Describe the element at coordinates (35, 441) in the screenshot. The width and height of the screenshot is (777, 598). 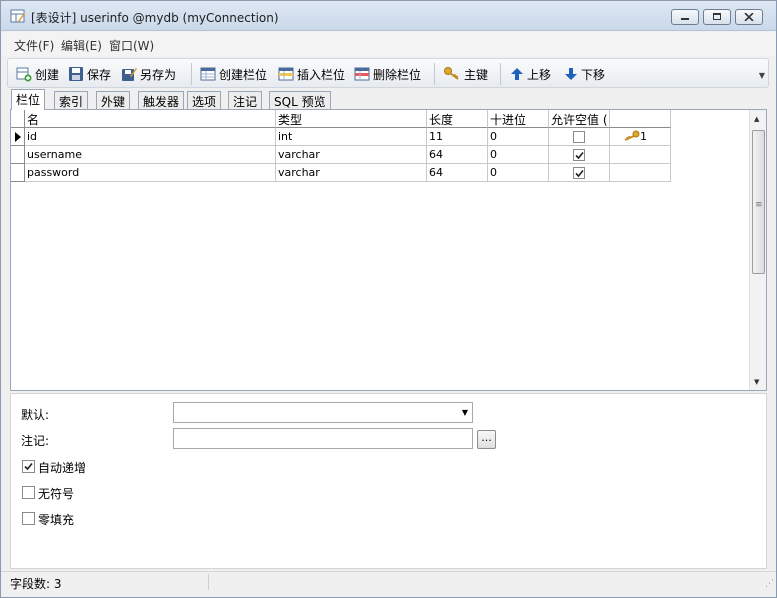
I see `comment-label: 注记:` at that location.